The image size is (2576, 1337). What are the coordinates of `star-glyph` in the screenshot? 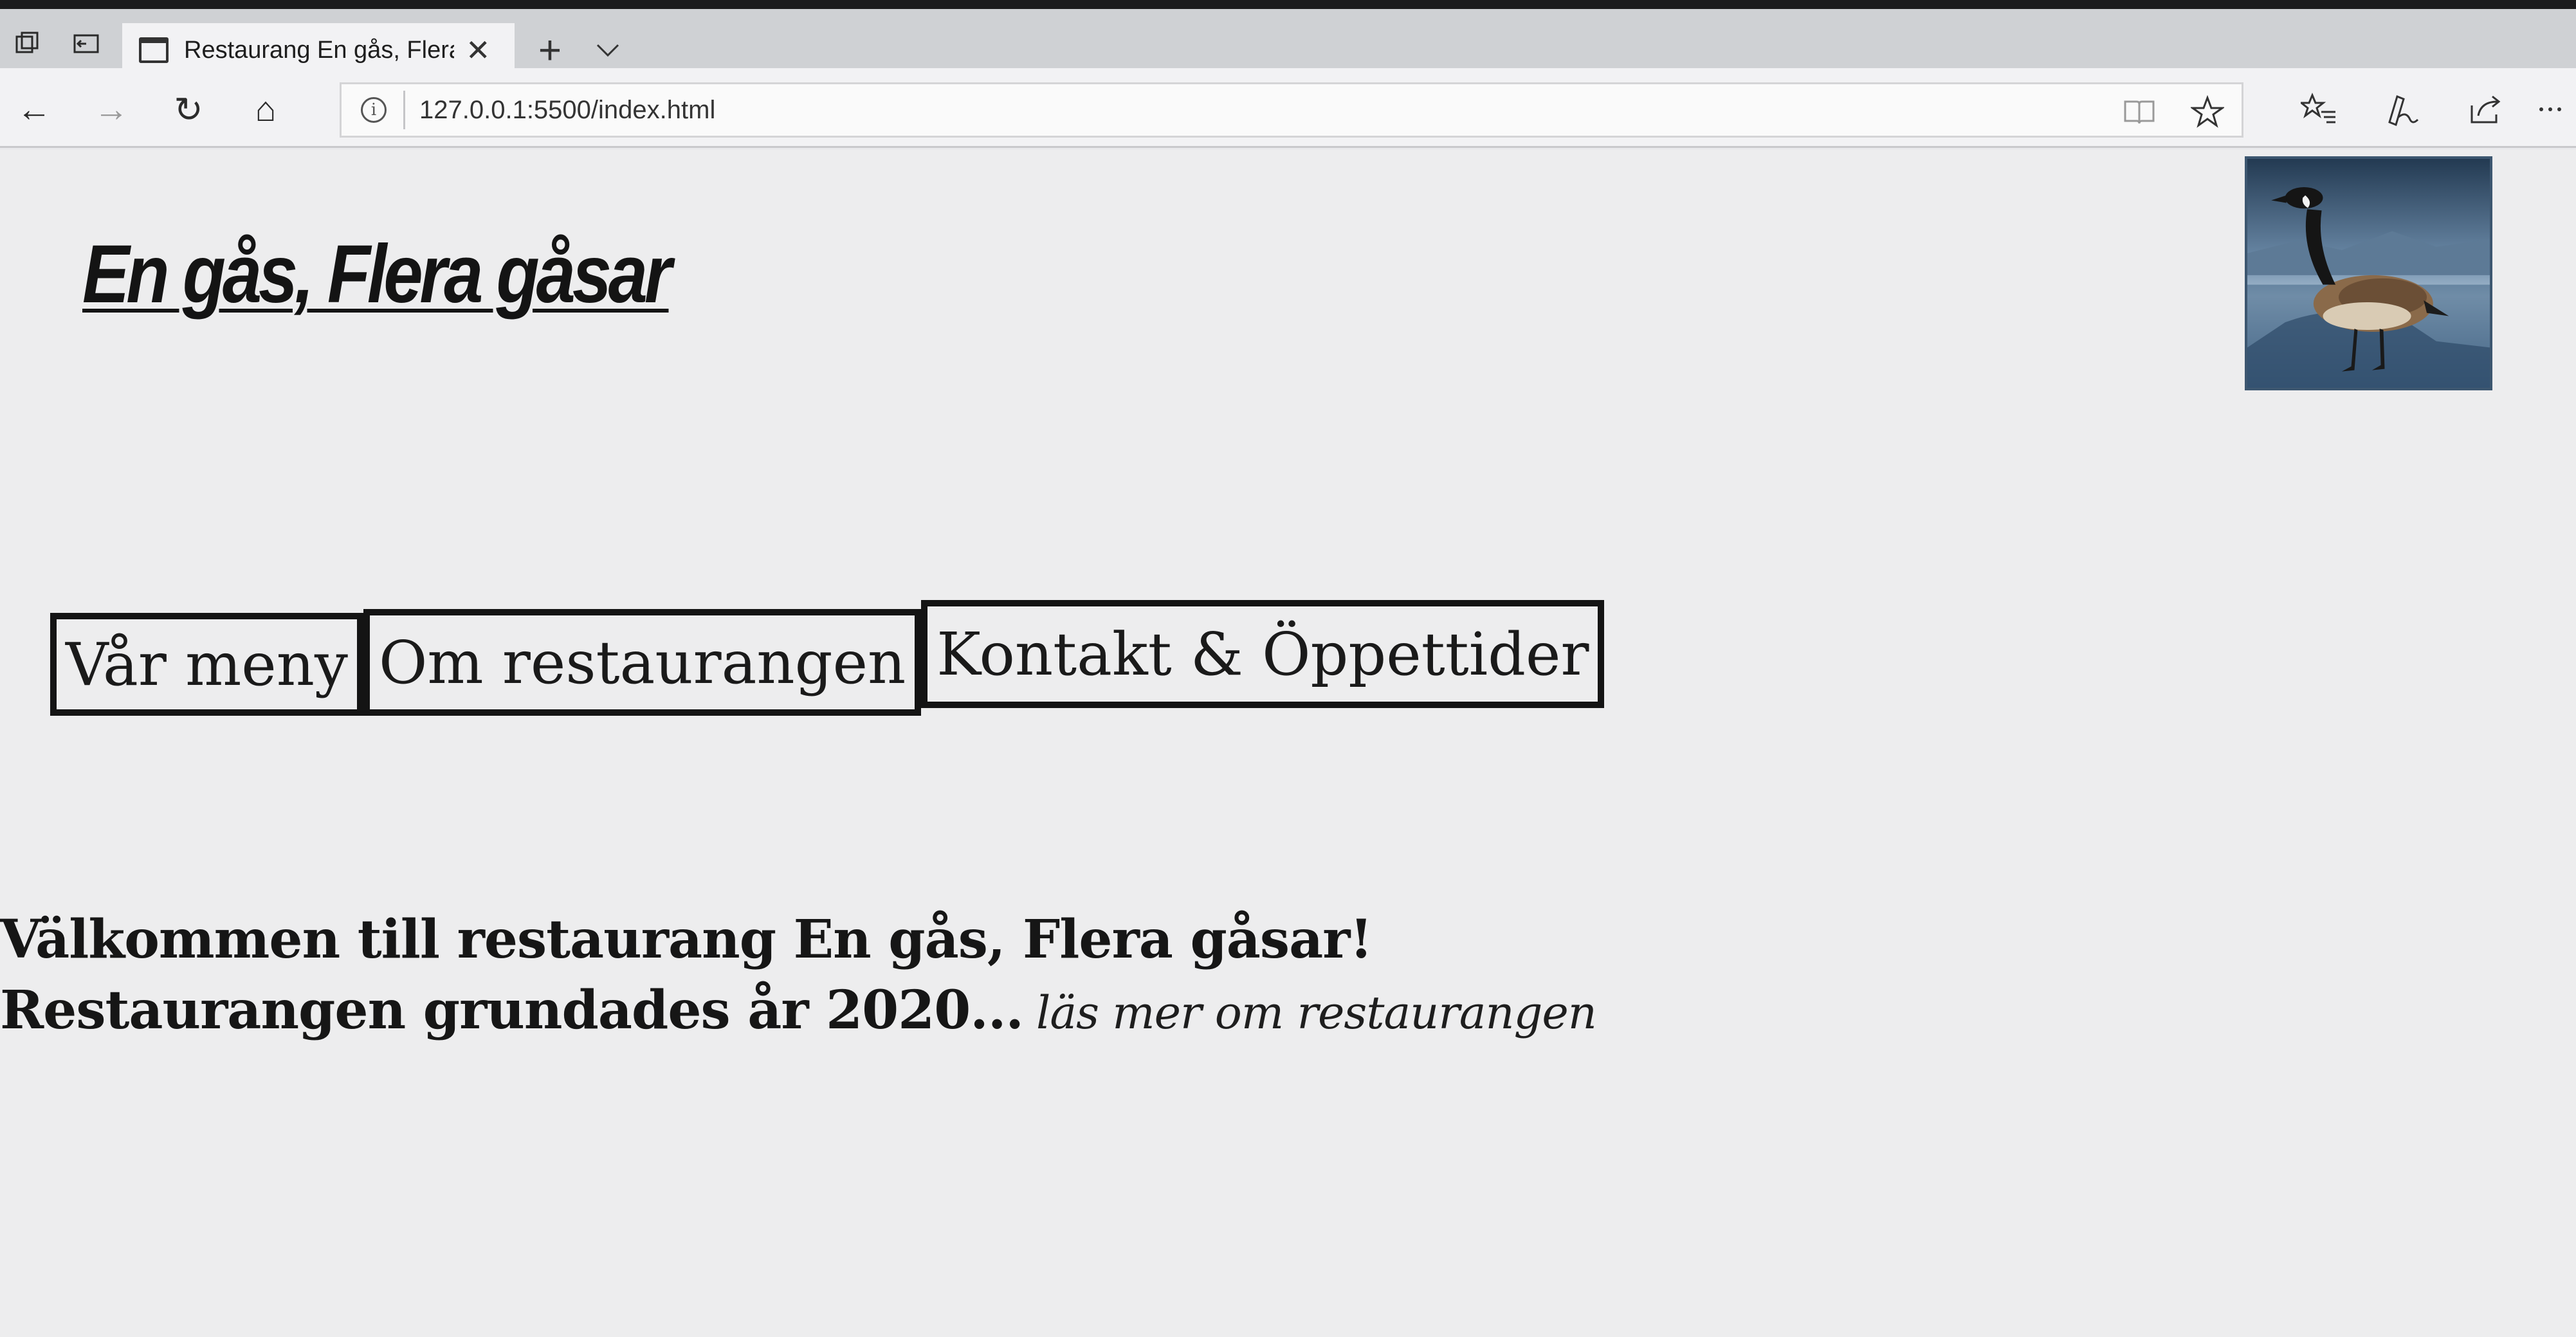 It's located at (2207, 111).